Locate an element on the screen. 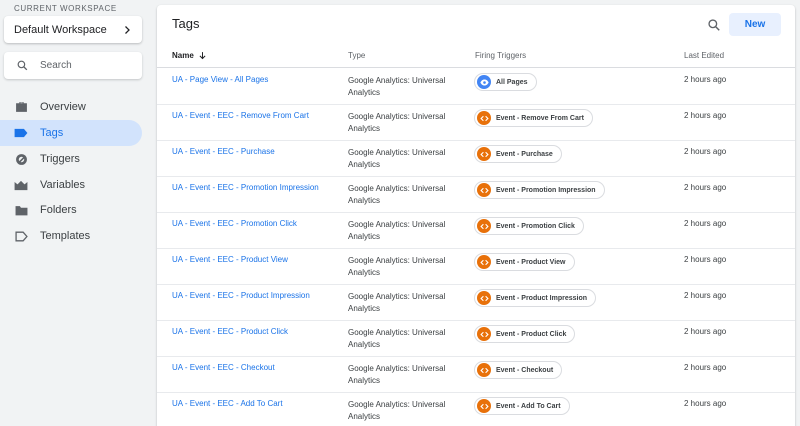 This screenshot has height=426, width=800. column-header-name: Name is located at coordinates (189, 55).